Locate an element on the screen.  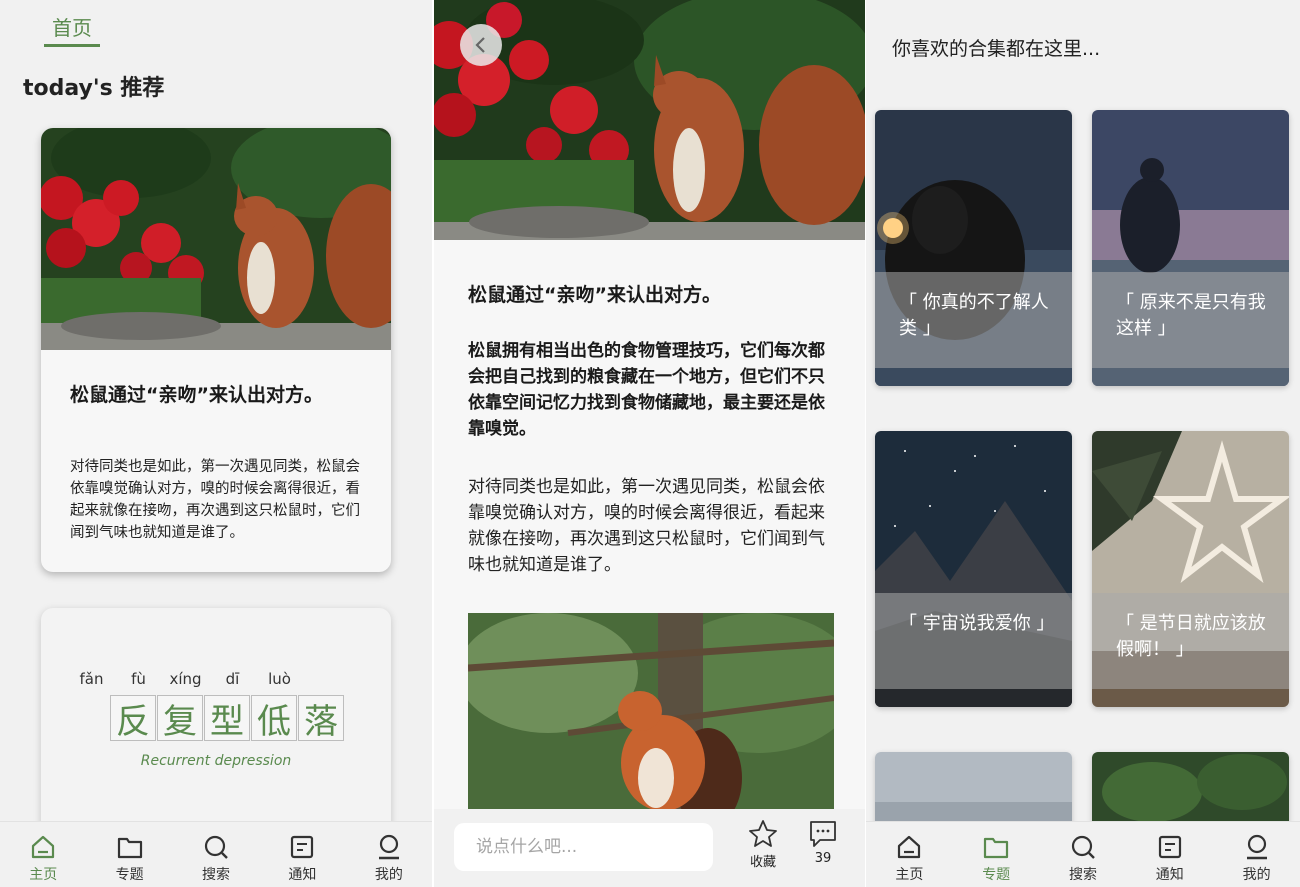
char-box: 低 is located at coordinates (274, 718).